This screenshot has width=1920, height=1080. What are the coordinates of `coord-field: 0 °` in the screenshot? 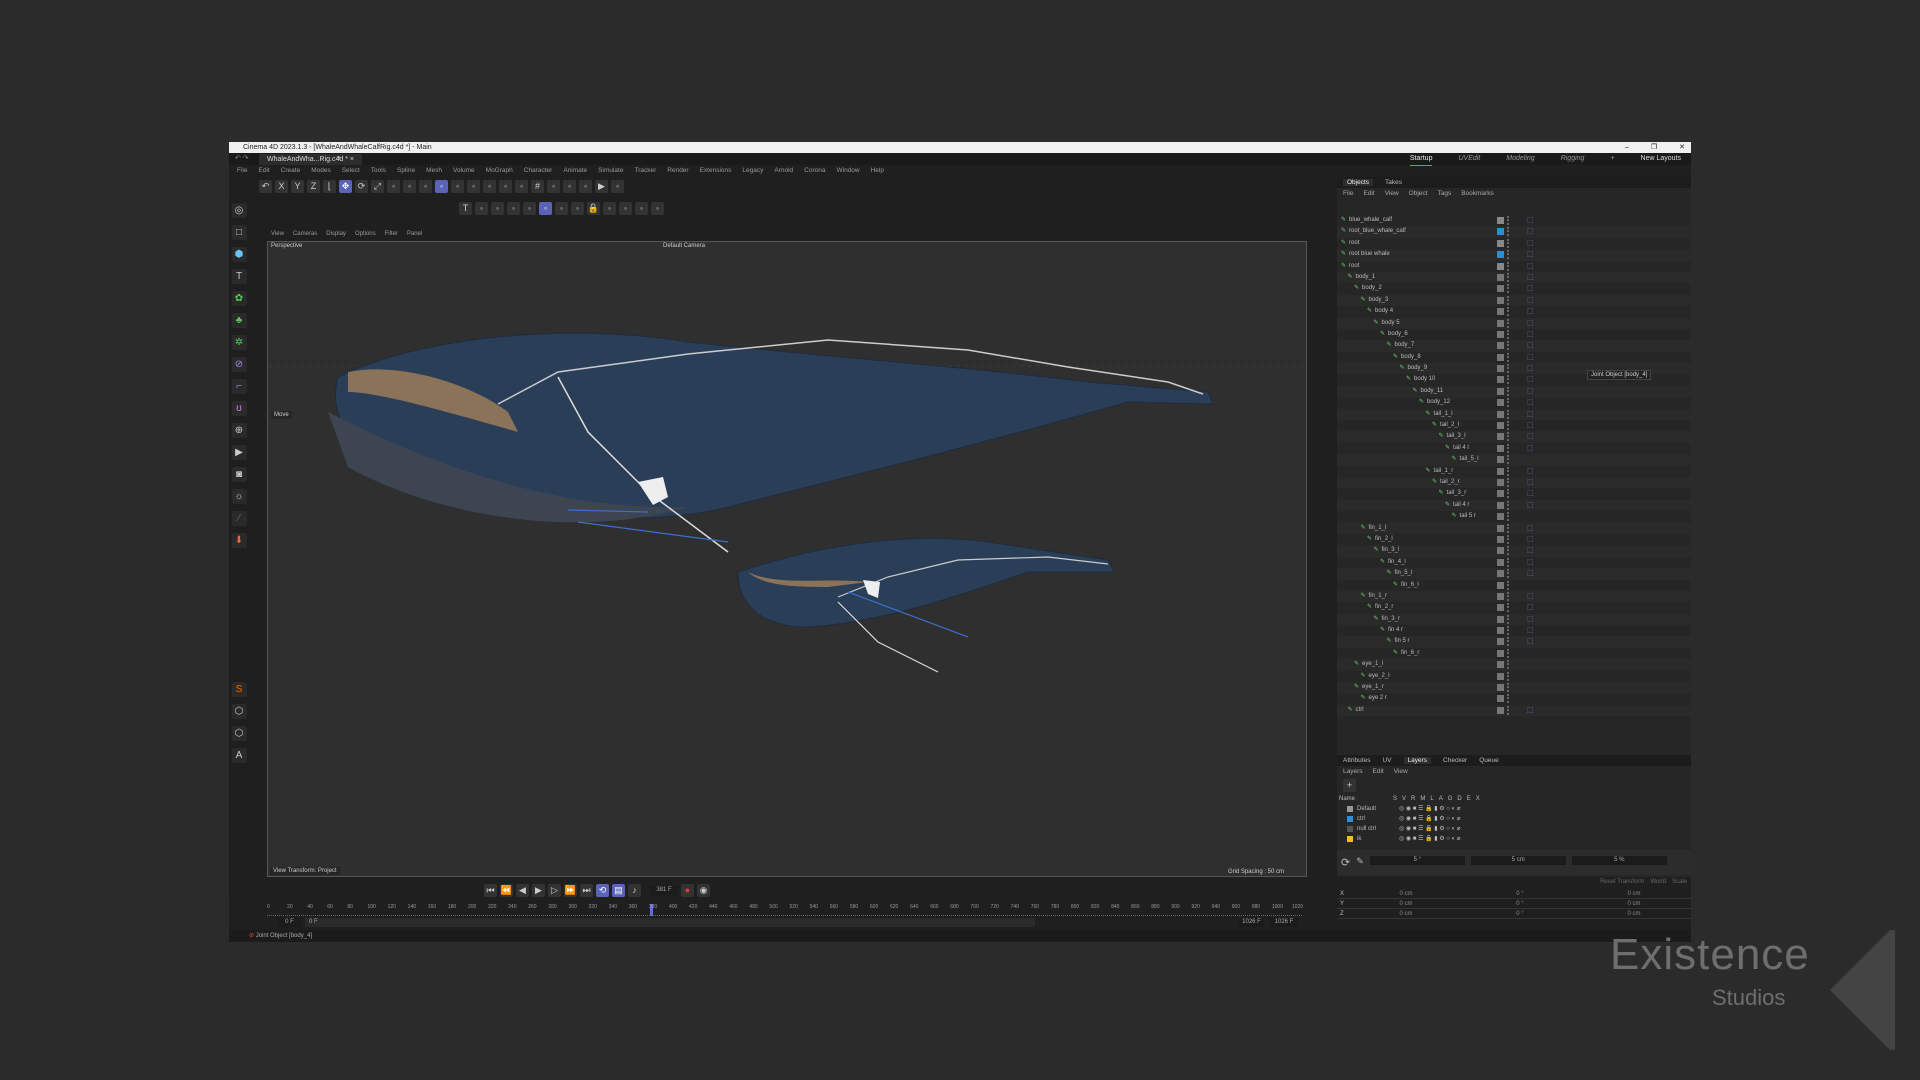 It's located at (1520, 913).